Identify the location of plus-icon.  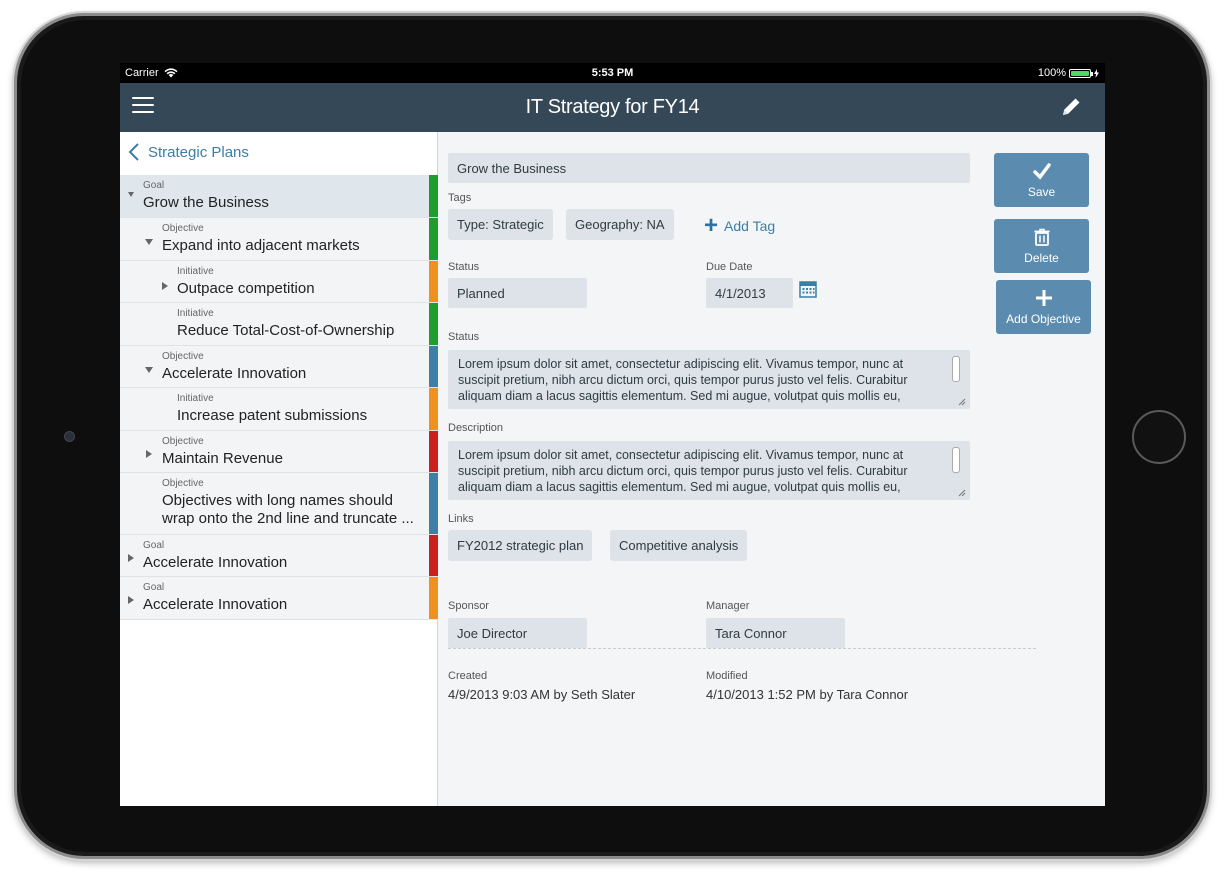
(1043, 298).